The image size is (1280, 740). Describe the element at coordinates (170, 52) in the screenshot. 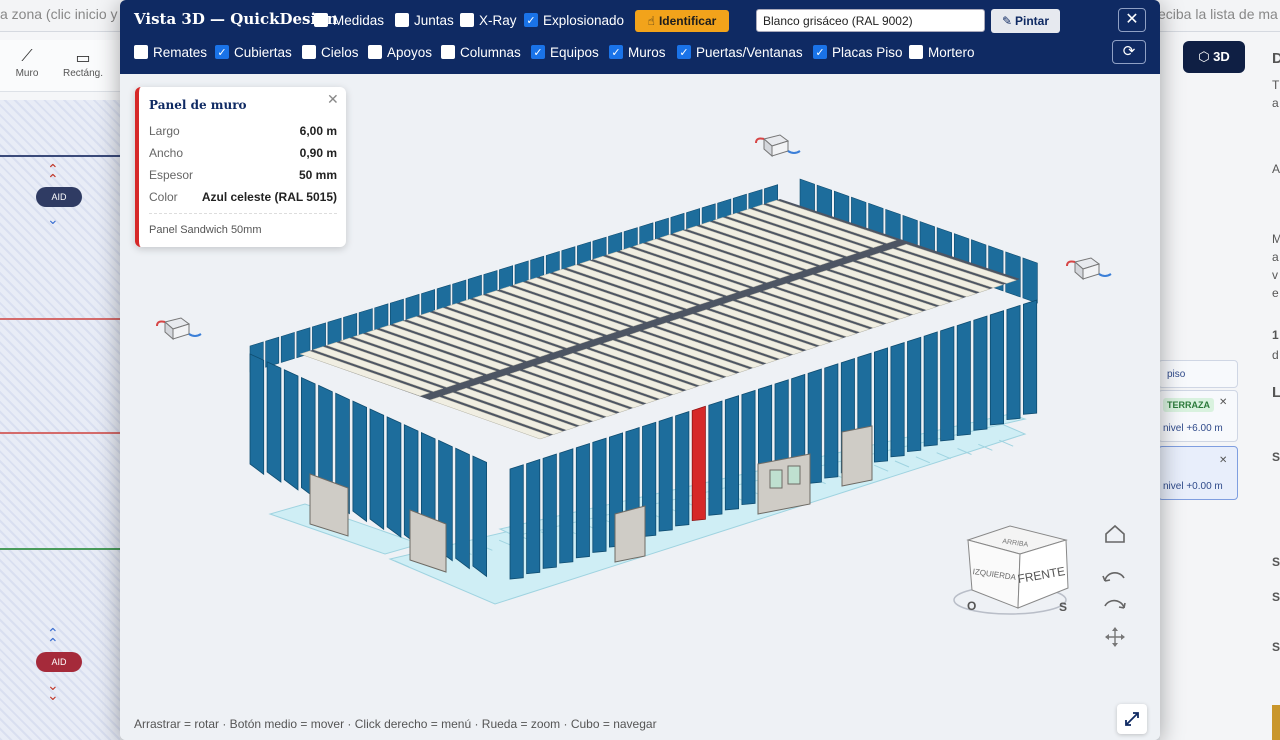

I see `option-remates: Remates` at that location.